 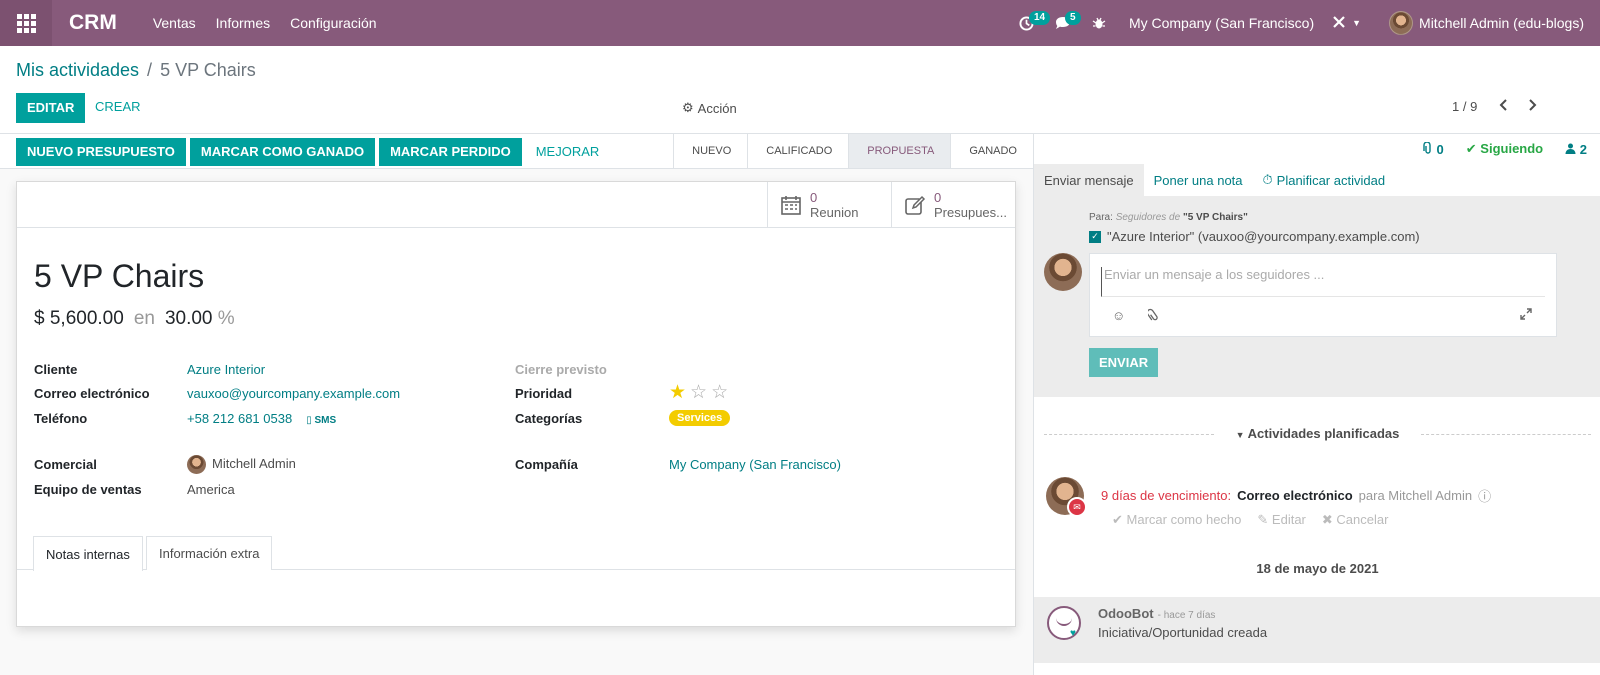 What do you see at coordinates (254, 463) in the screenshot?
I see `salesperson-name: Mitchell Admin` at bounding box center [254, 463].